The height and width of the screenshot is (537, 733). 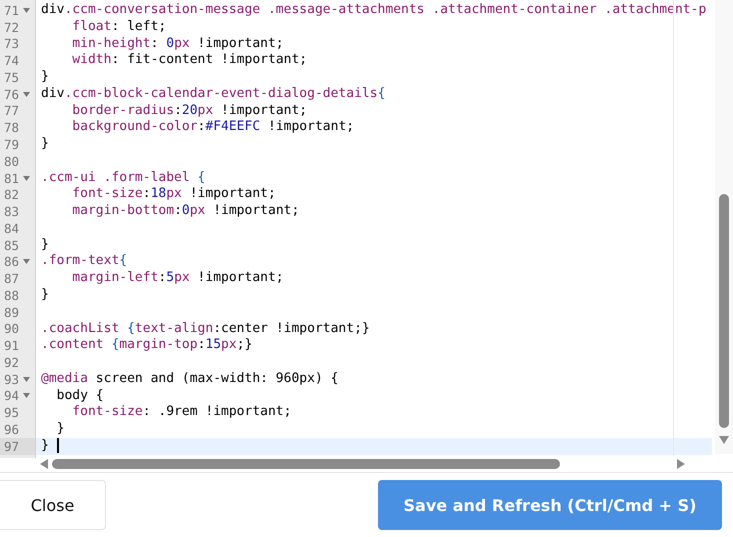 What do you see at coordinates (12, 312) in the screenshot?
I see `line-number: 89` at bounding box center [12, 312].